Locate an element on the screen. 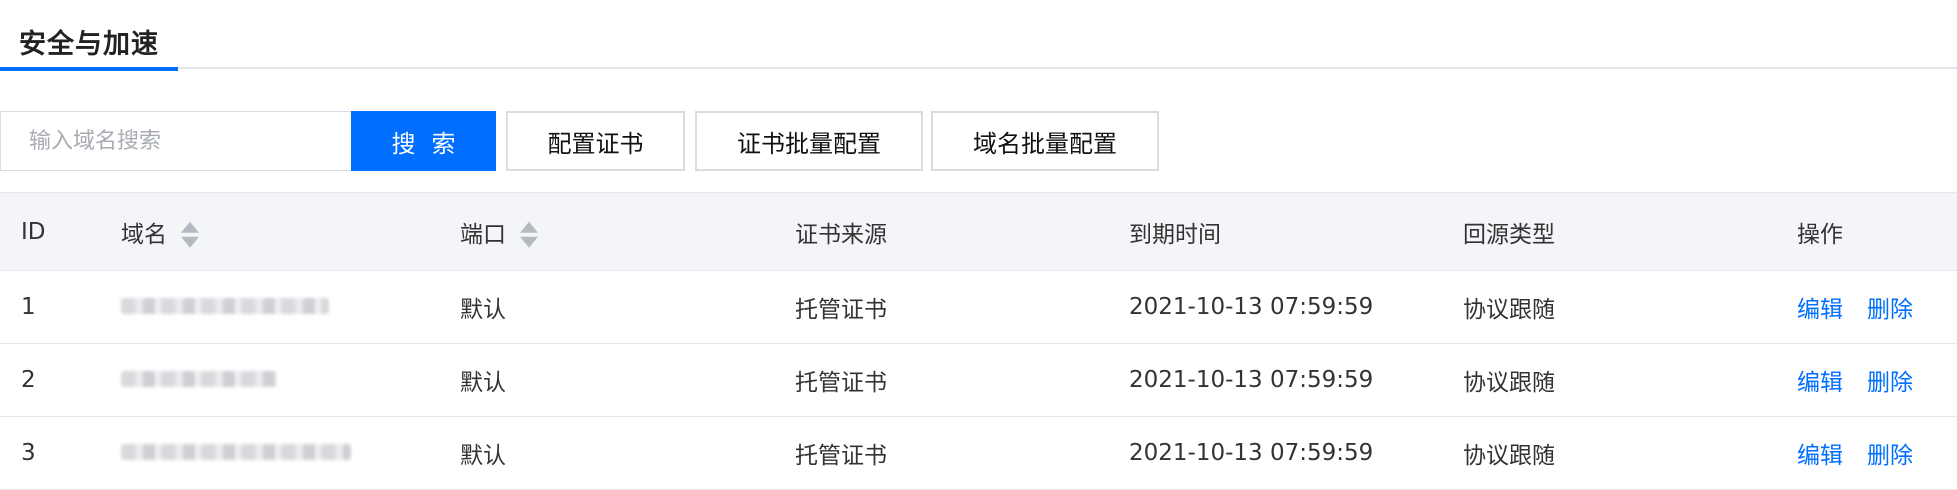  table-row: 2 默认 托管证书 2021-10-13 07:59:59 协议跟随 编辑 删除 is located at coordinates (978, 380).